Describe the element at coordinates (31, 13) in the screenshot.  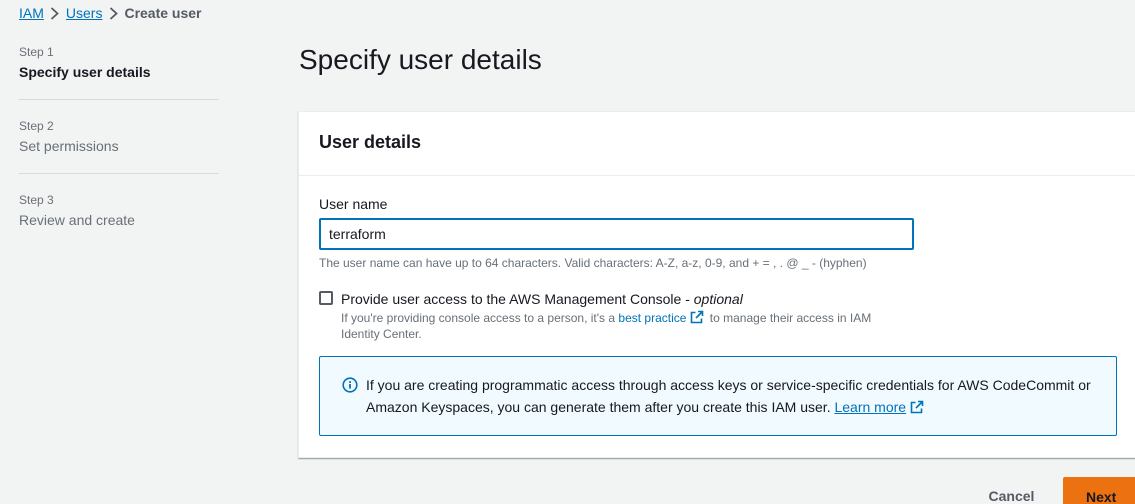
I see `breadcrumb-iam-link: IAM` at that location.